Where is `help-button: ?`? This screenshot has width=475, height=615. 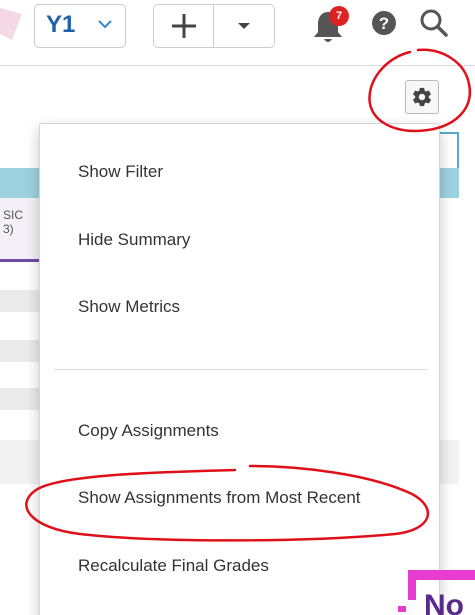
help-button: ? is located at coordinates (384, 25).